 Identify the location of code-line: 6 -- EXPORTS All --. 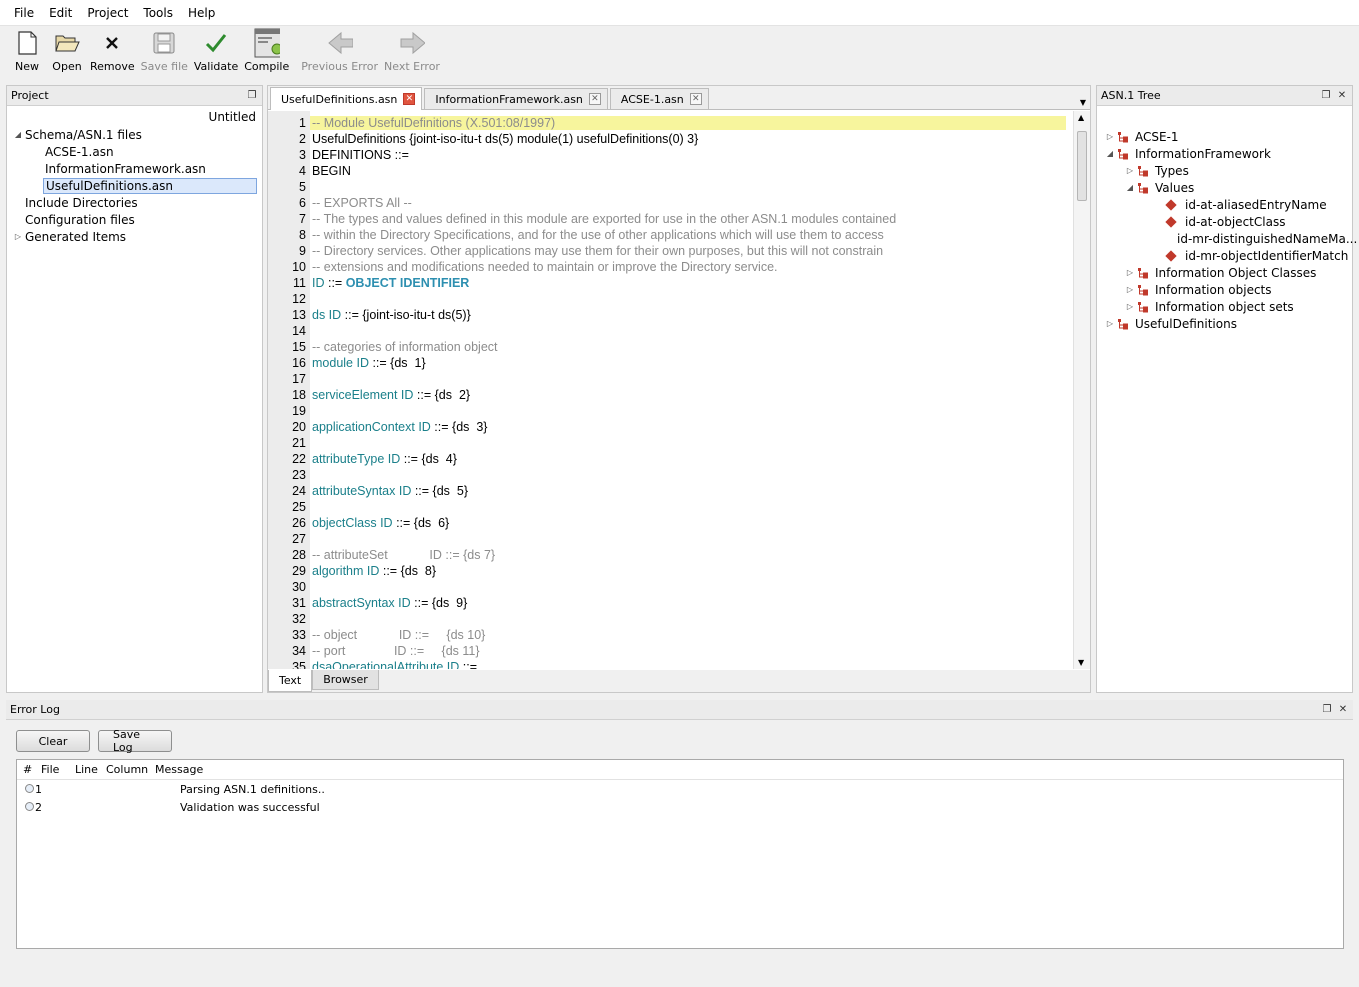
(669, 203).